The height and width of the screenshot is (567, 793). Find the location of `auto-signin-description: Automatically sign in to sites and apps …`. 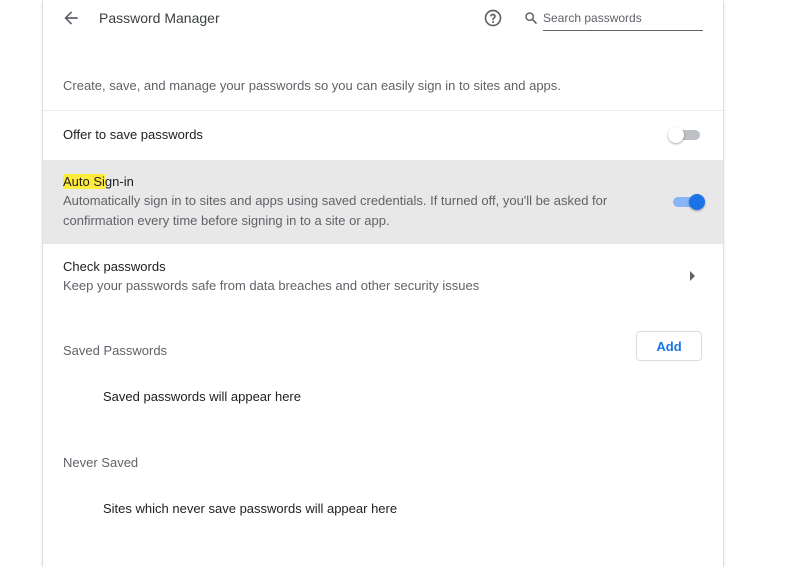

auto-signin-description: Automatically sign in to sites and apps … is located at coordinates (335, 210).